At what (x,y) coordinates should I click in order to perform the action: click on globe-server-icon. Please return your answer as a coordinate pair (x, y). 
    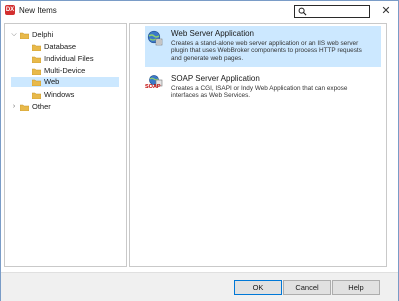
    Looking at the image, I should click on (155, 38).